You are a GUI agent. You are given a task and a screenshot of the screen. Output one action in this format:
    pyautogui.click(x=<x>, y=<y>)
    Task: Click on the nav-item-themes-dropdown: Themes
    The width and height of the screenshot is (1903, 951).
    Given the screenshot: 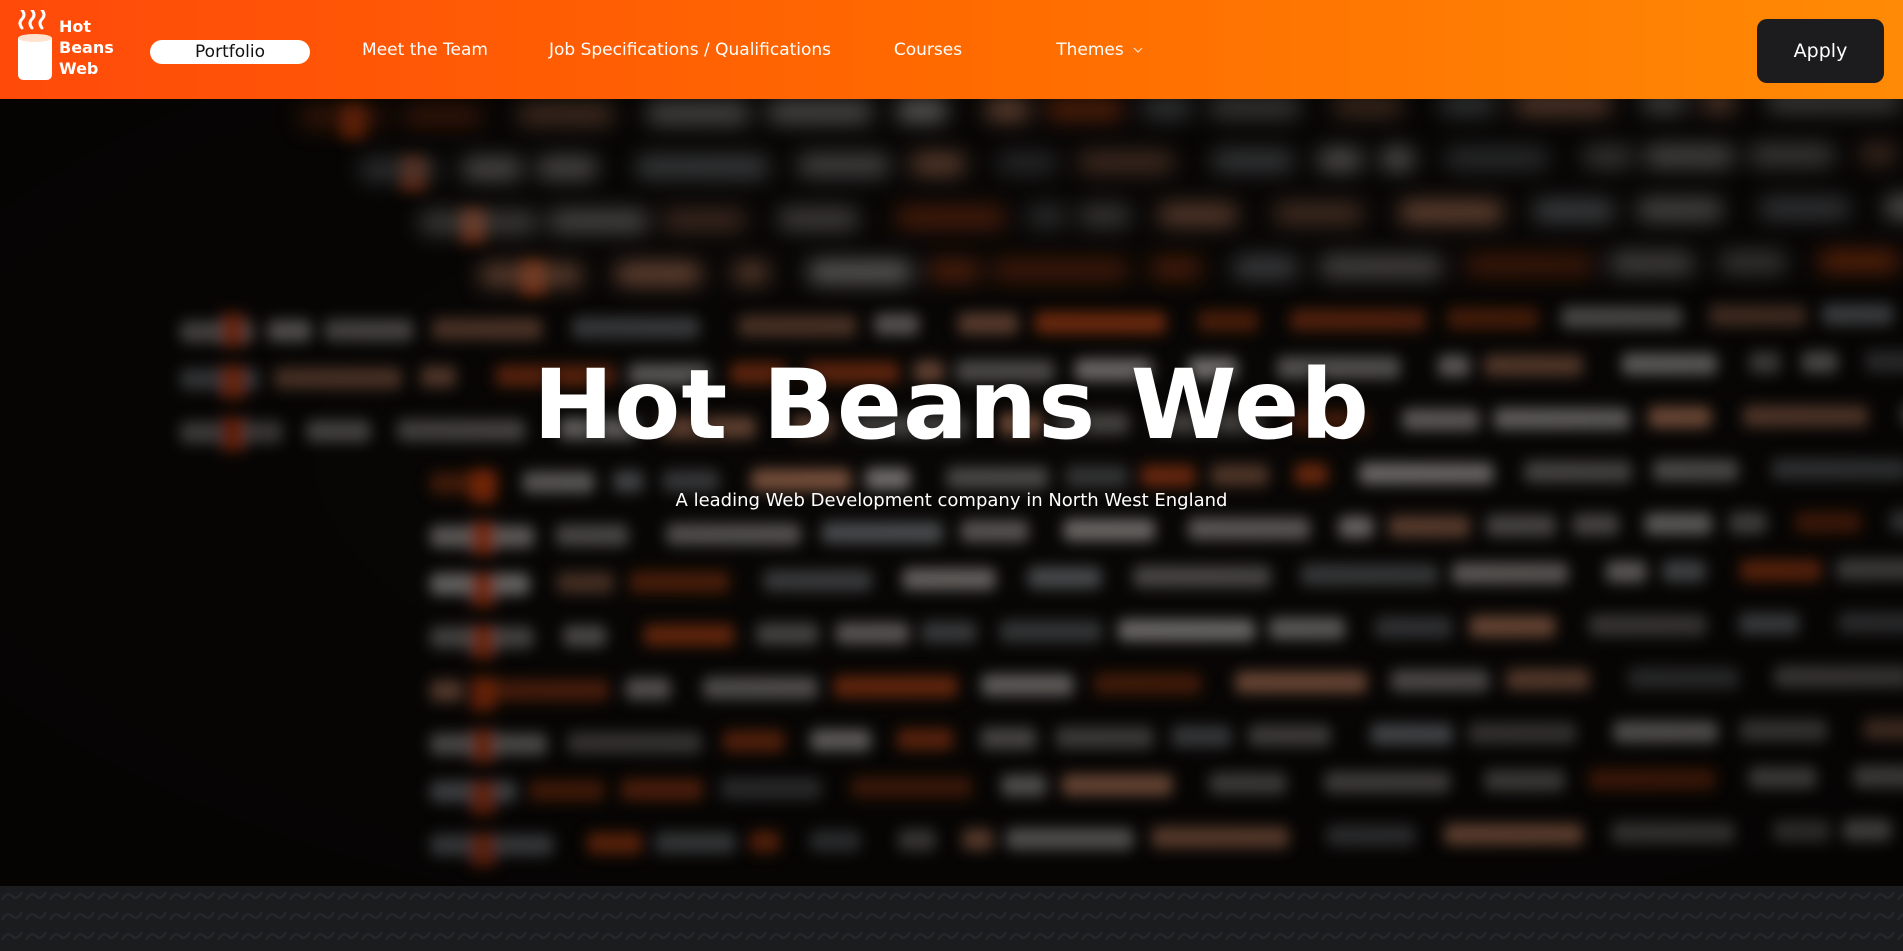 What is the action you would take?
    pyautogui.click(x=1100, y=49)
    